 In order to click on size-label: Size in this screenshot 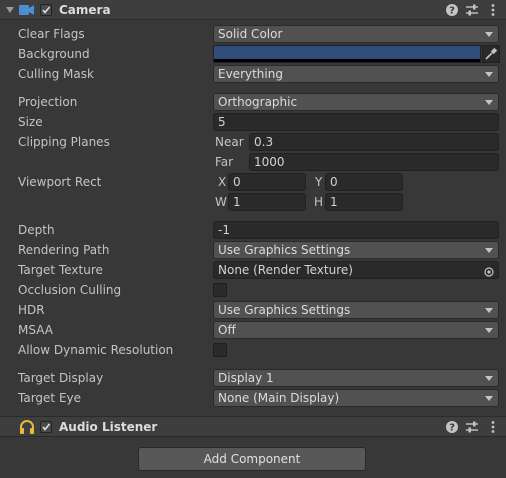, I will do `click(30, 122)`.